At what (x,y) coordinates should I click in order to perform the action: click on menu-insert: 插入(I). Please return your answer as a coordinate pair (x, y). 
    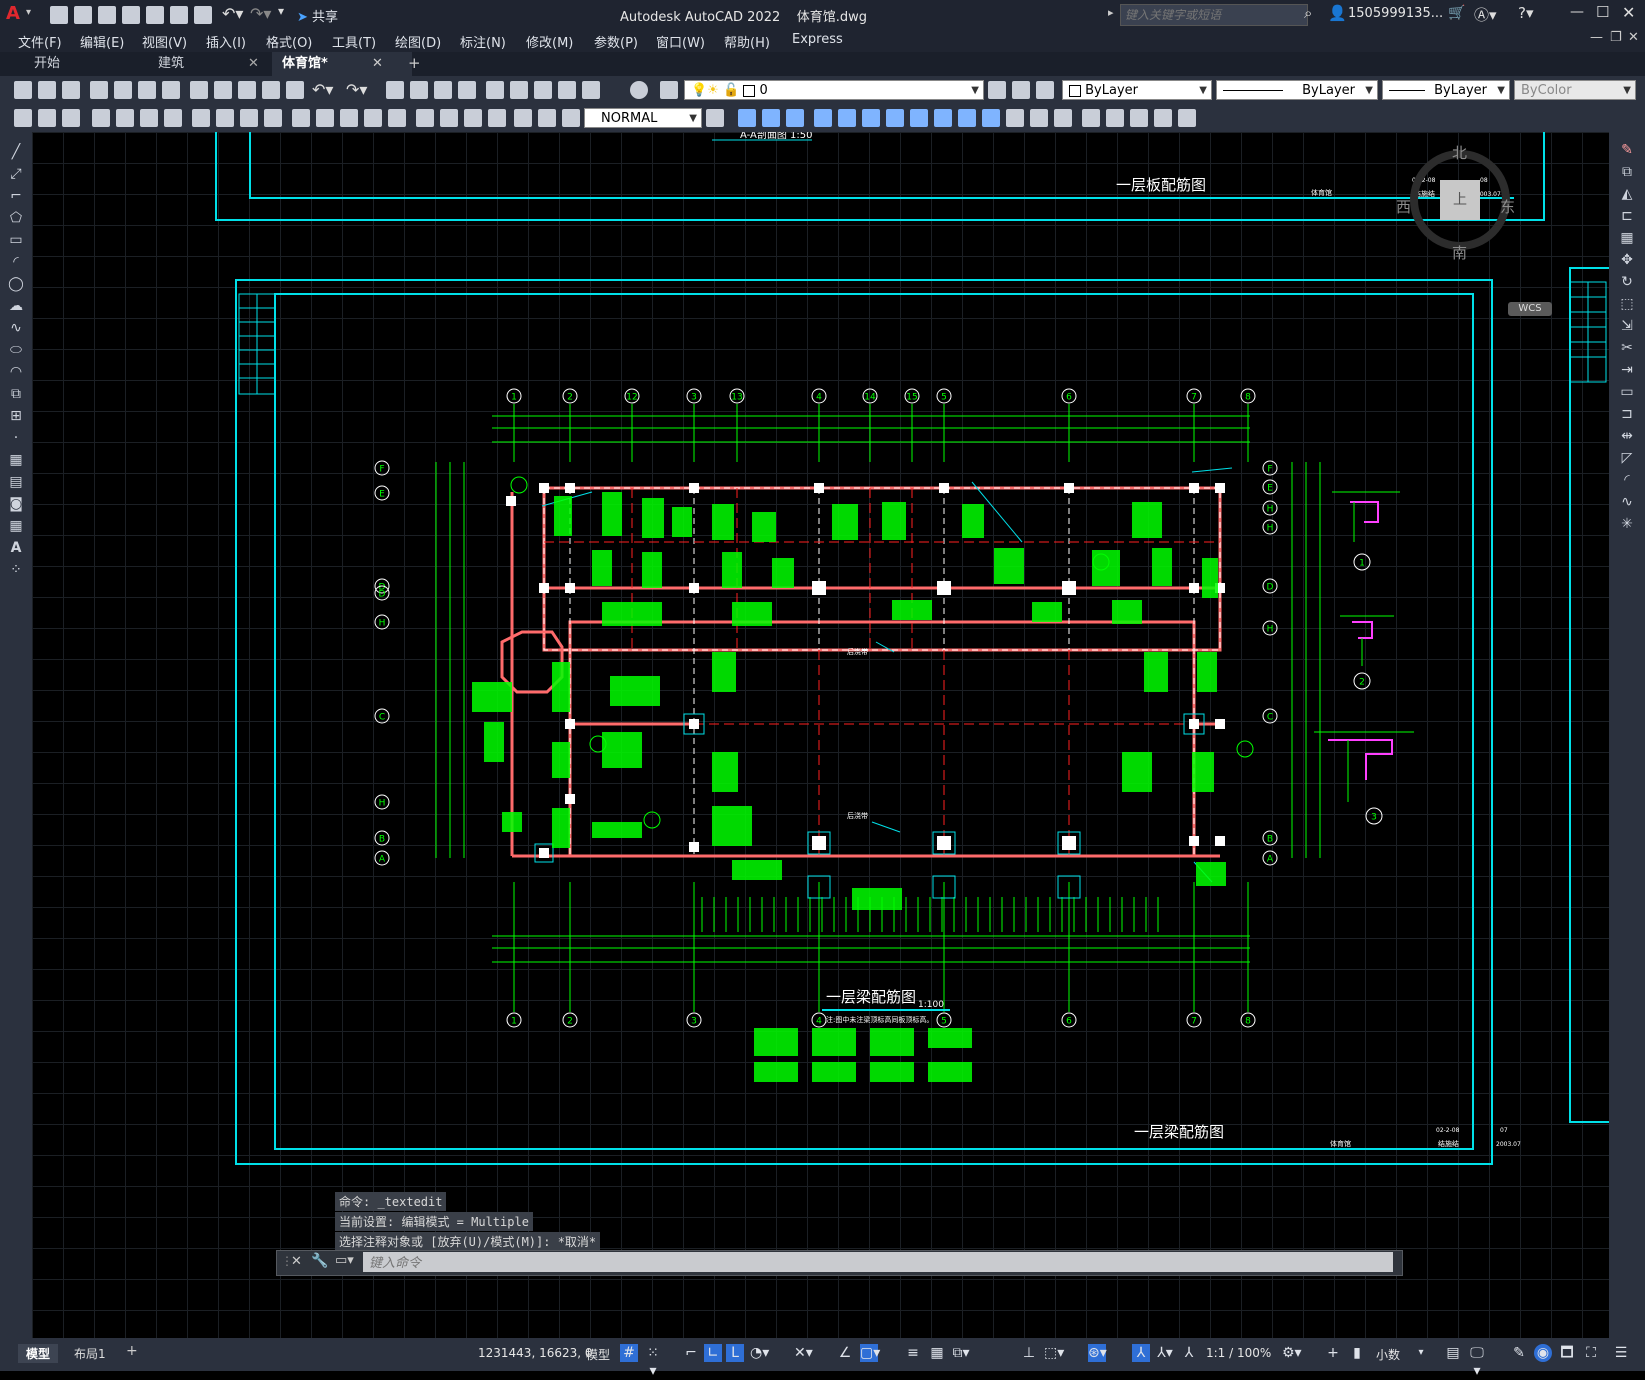
    Looking at the image, I should click on (226, 41).